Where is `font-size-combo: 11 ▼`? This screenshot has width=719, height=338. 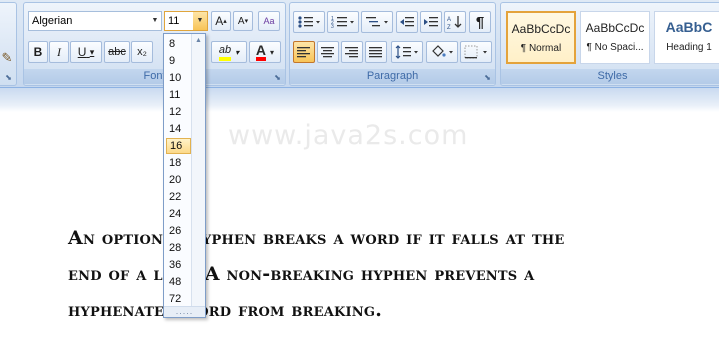
font-size-combo: 11 ▼ is located at coordinates (186, 21).